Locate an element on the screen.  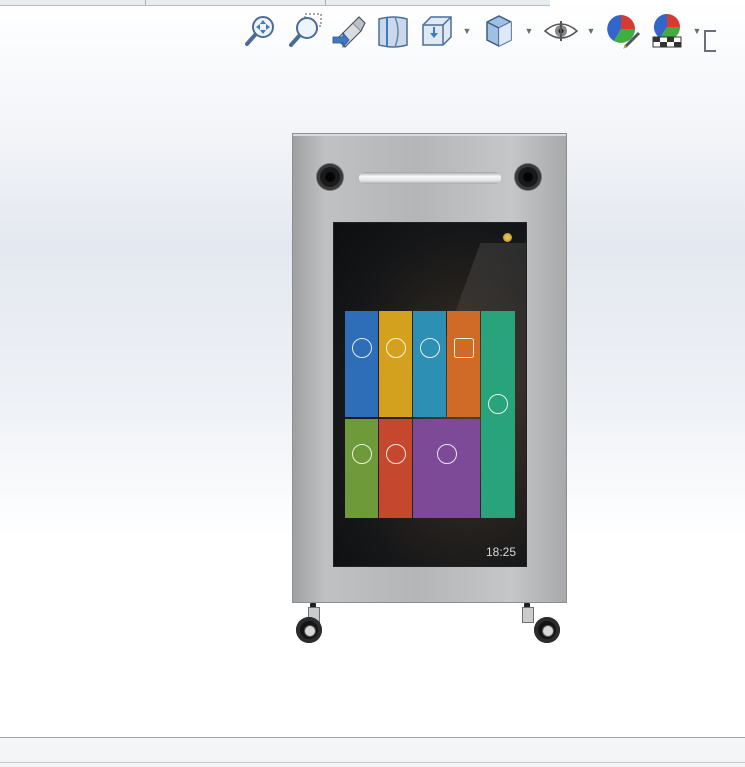
display-style-dropdown: ▼ is located at coordinates (529, 31).